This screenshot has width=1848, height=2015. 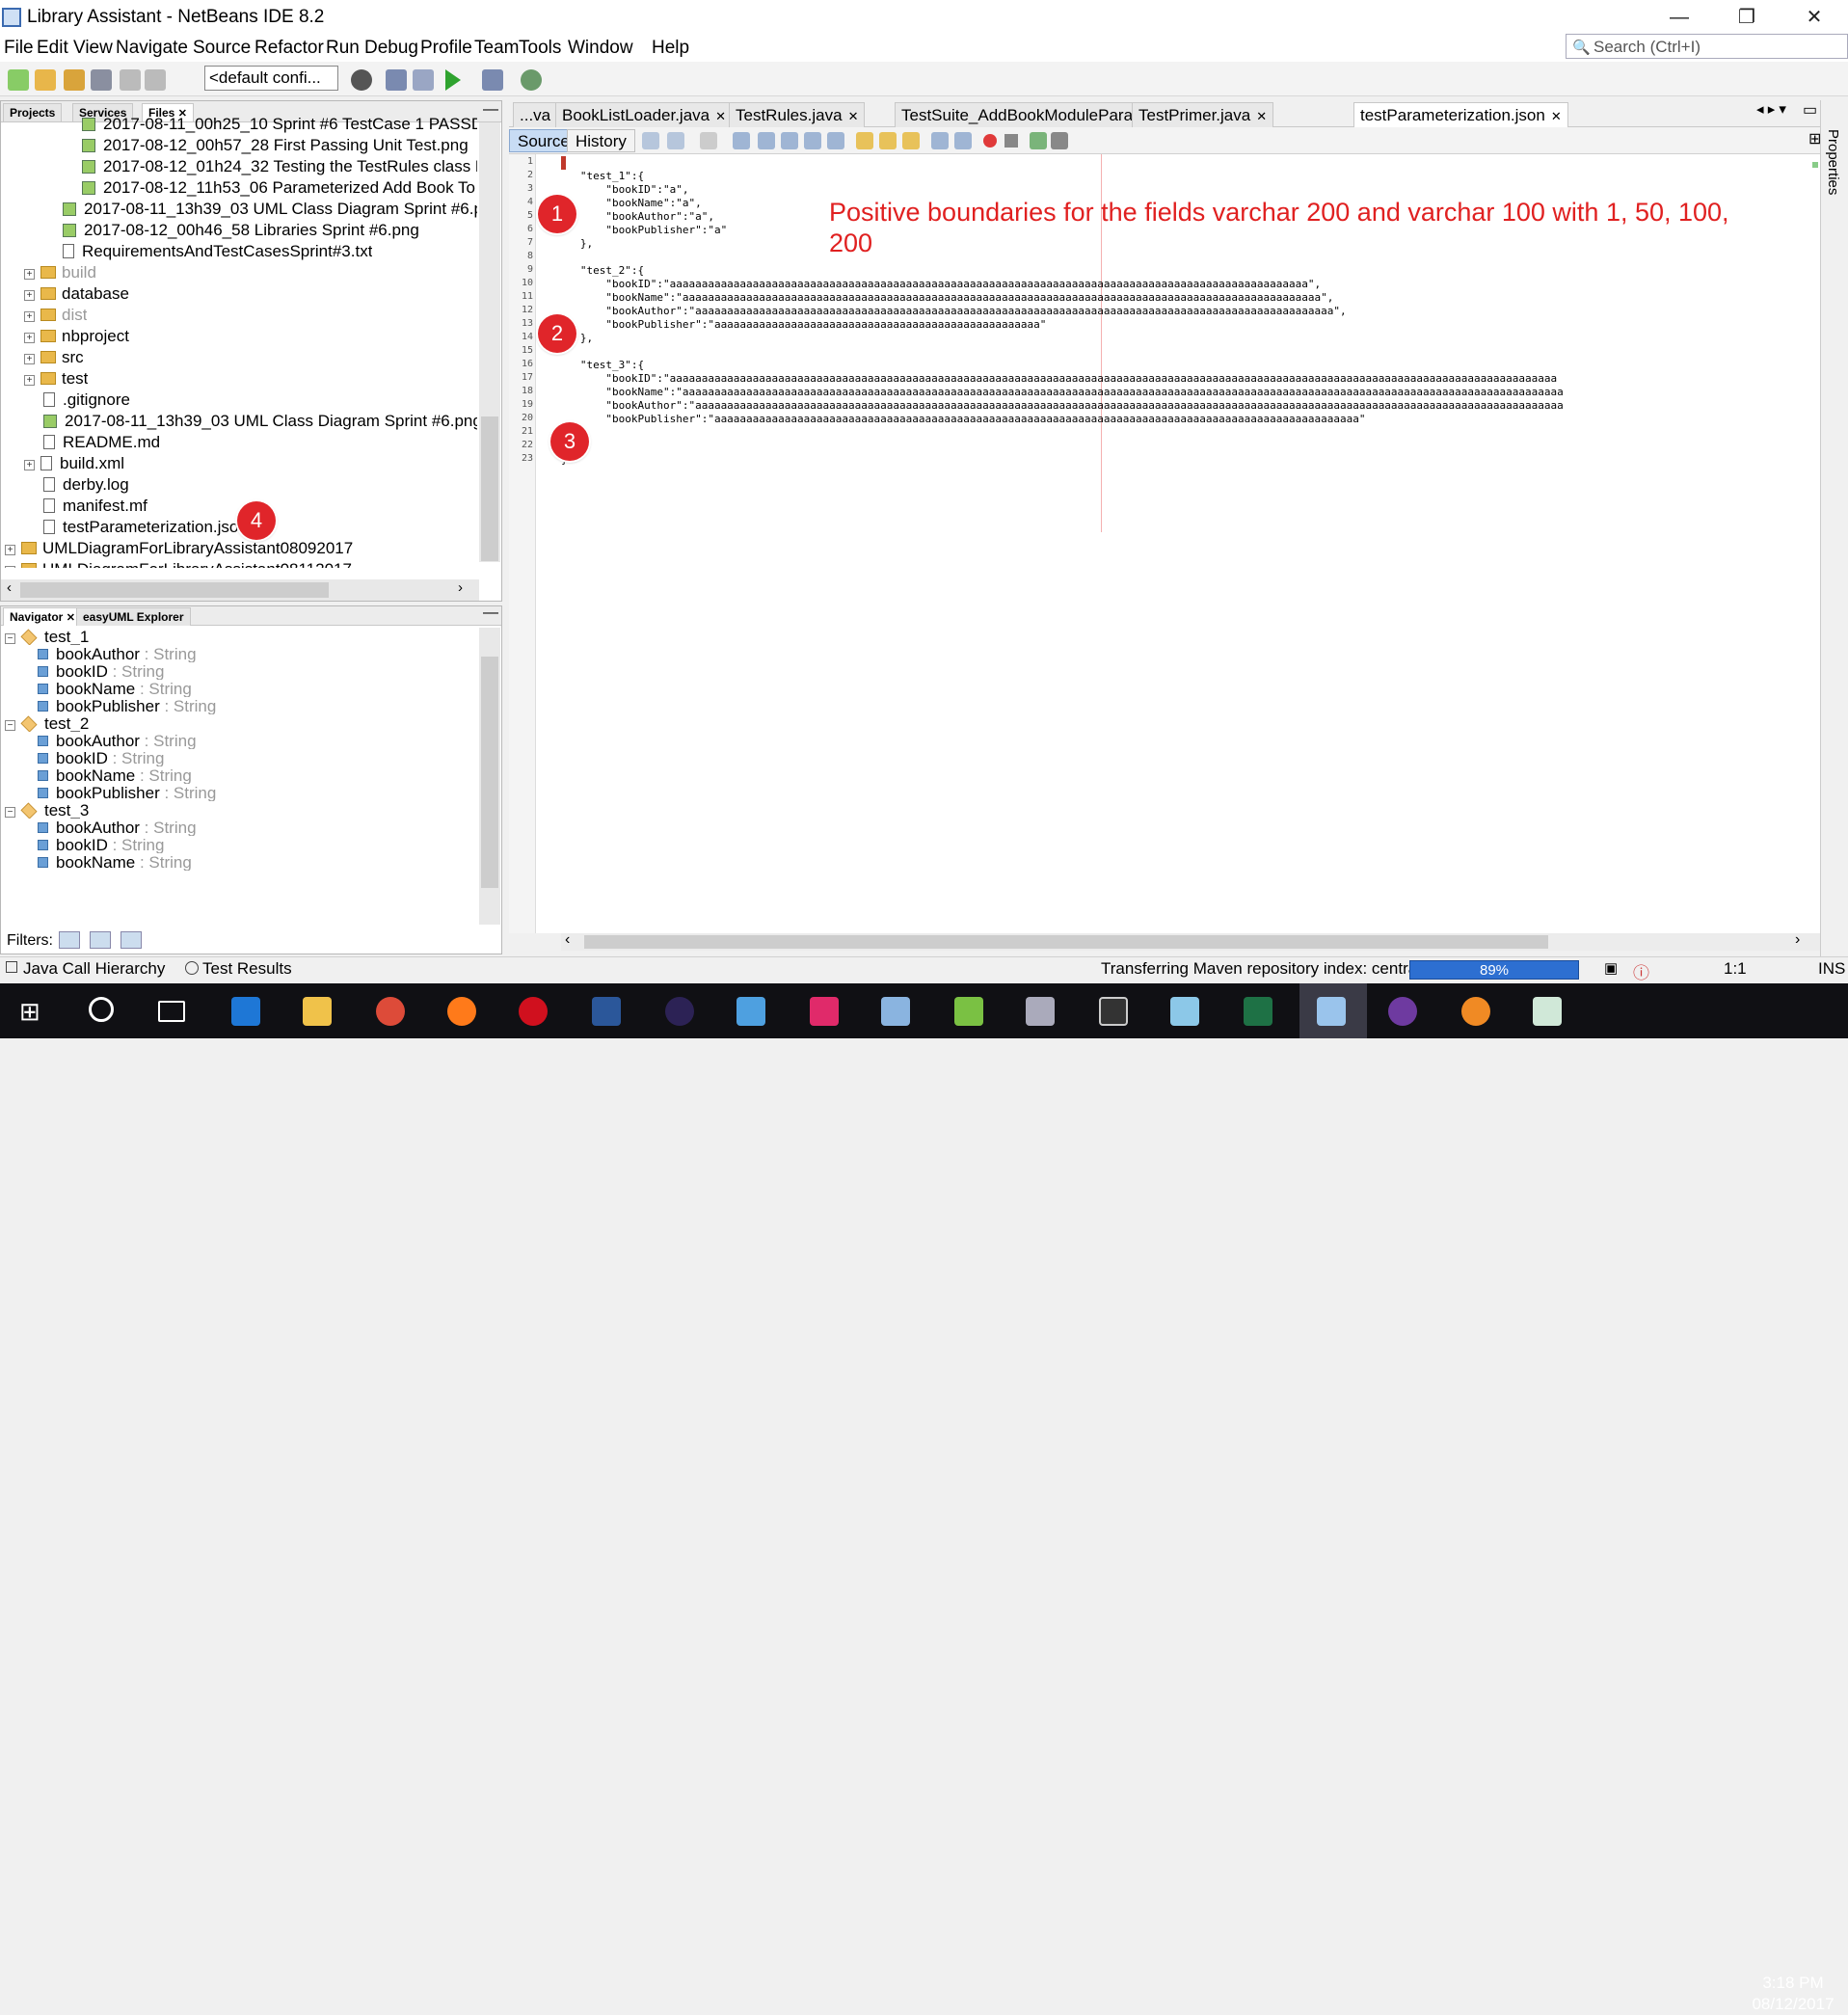 What do you see at coordinates (1833, 162) in the screenshot?
I see `properties-tab: Properties` at bounding box center [1833, 162].